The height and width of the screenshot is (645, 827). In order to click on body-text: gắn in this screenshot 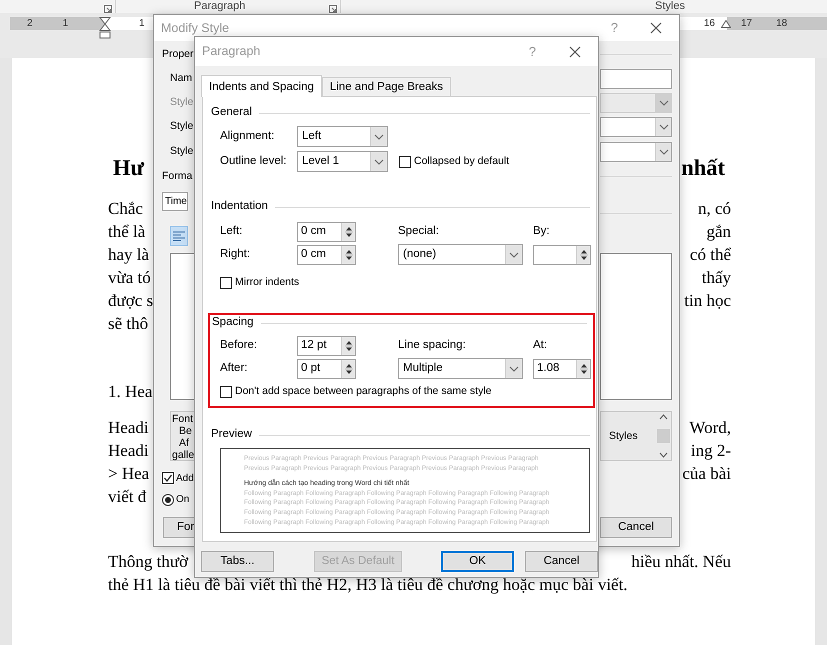, I will do `click(718, 231)`.